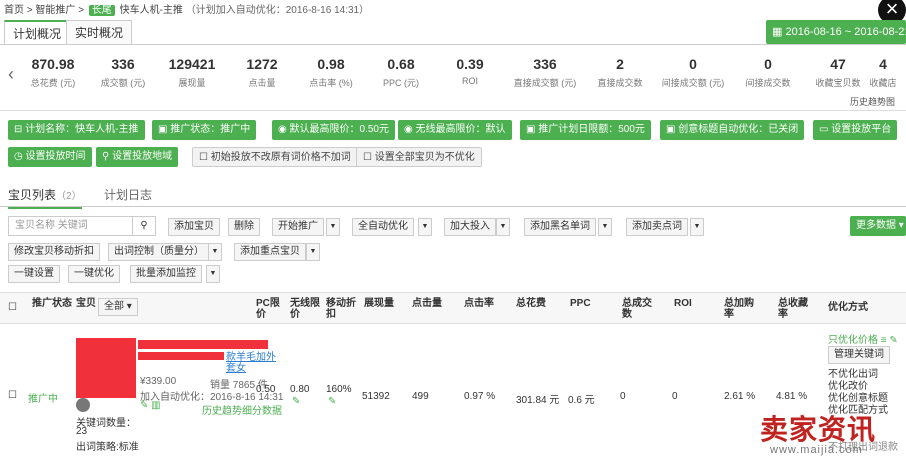 The width and height of the screenshot is (906, 461). What do you see at coordinates (137, 157) in the screenshot?
I see `set-region-button: ⚲ 设置投放地域` at bounding box center [137, 157].